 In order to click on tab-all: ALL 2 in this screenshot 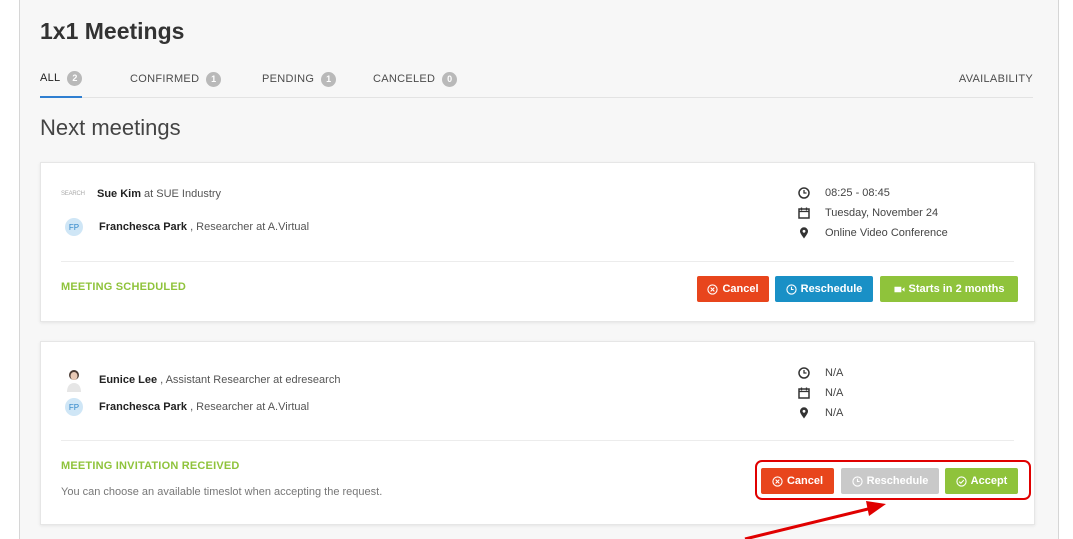, I will do `click(61, 79)`.